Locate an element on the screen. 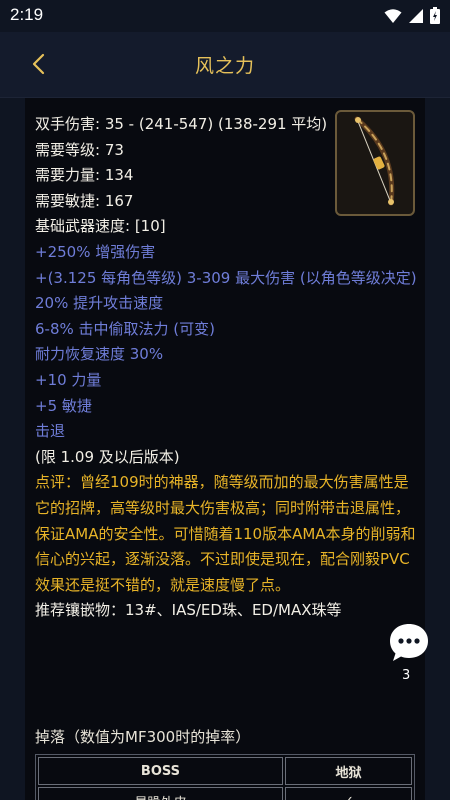 Image resolution: width=450 pixels, height=800 pixels. status-time: 2:19 is located at coordinates (27, 14).